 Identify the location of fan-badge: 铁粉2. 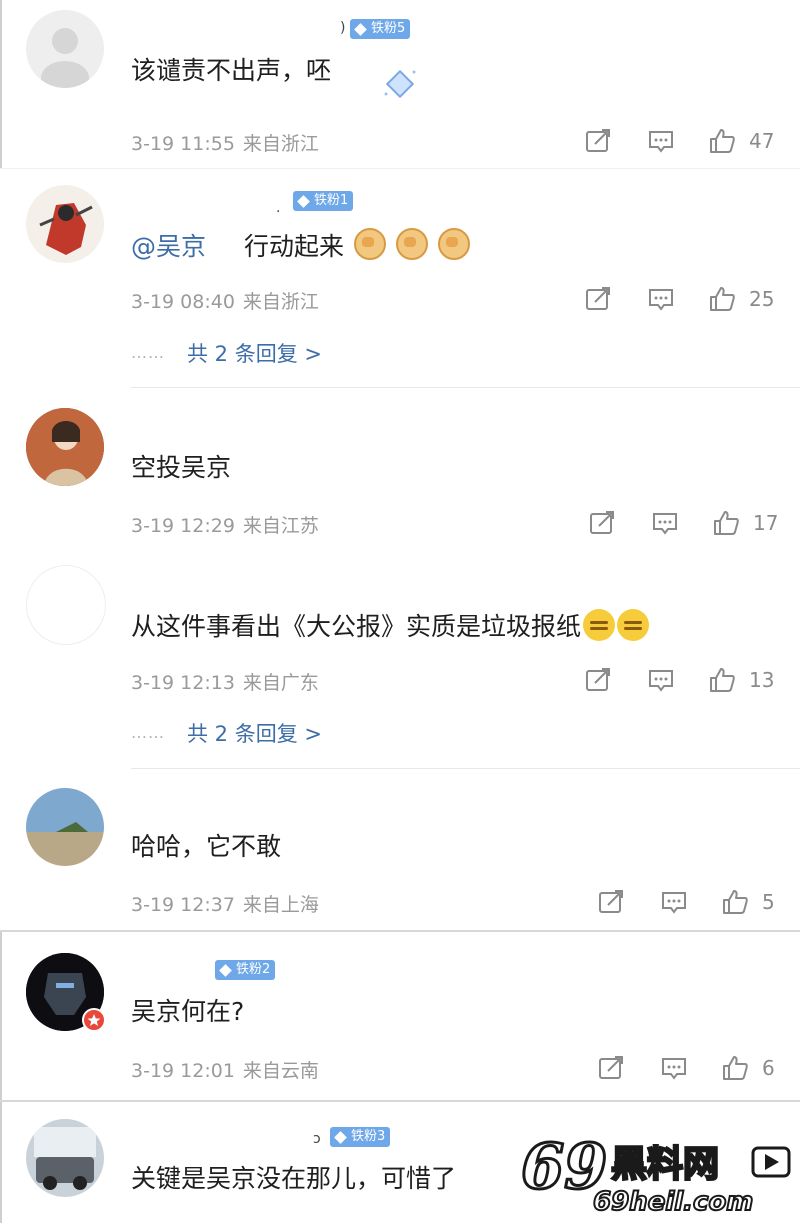
(245, 970).